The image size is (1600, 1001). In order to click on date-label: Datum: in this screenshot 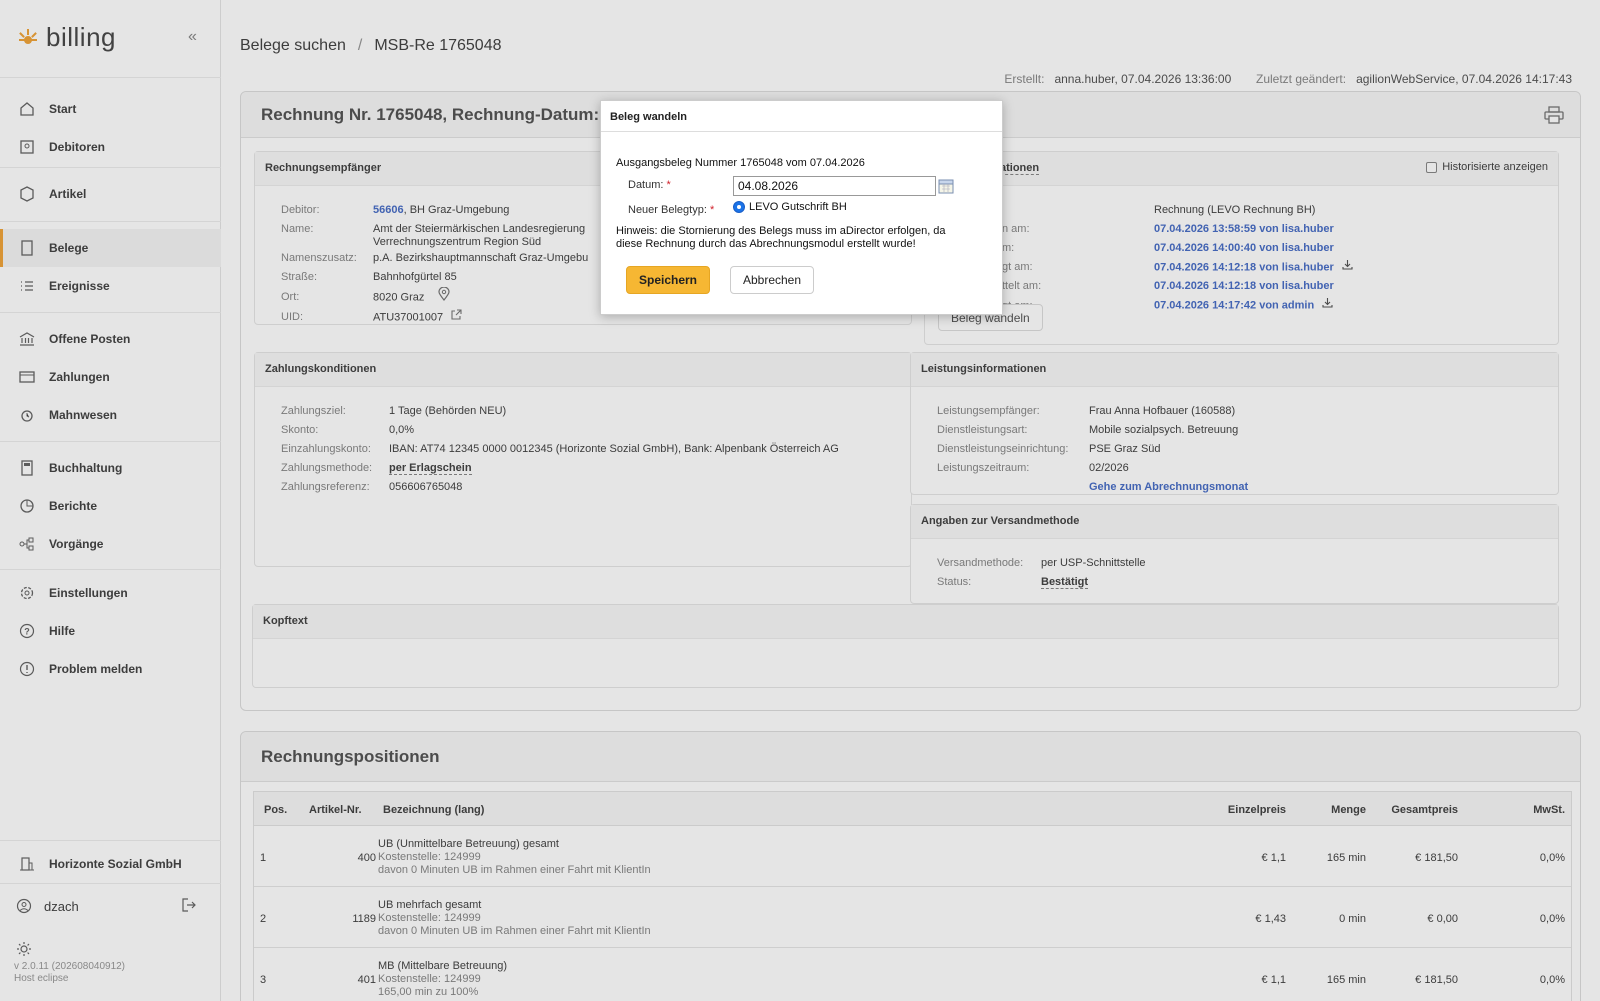, I will do `click(646, 185)`.